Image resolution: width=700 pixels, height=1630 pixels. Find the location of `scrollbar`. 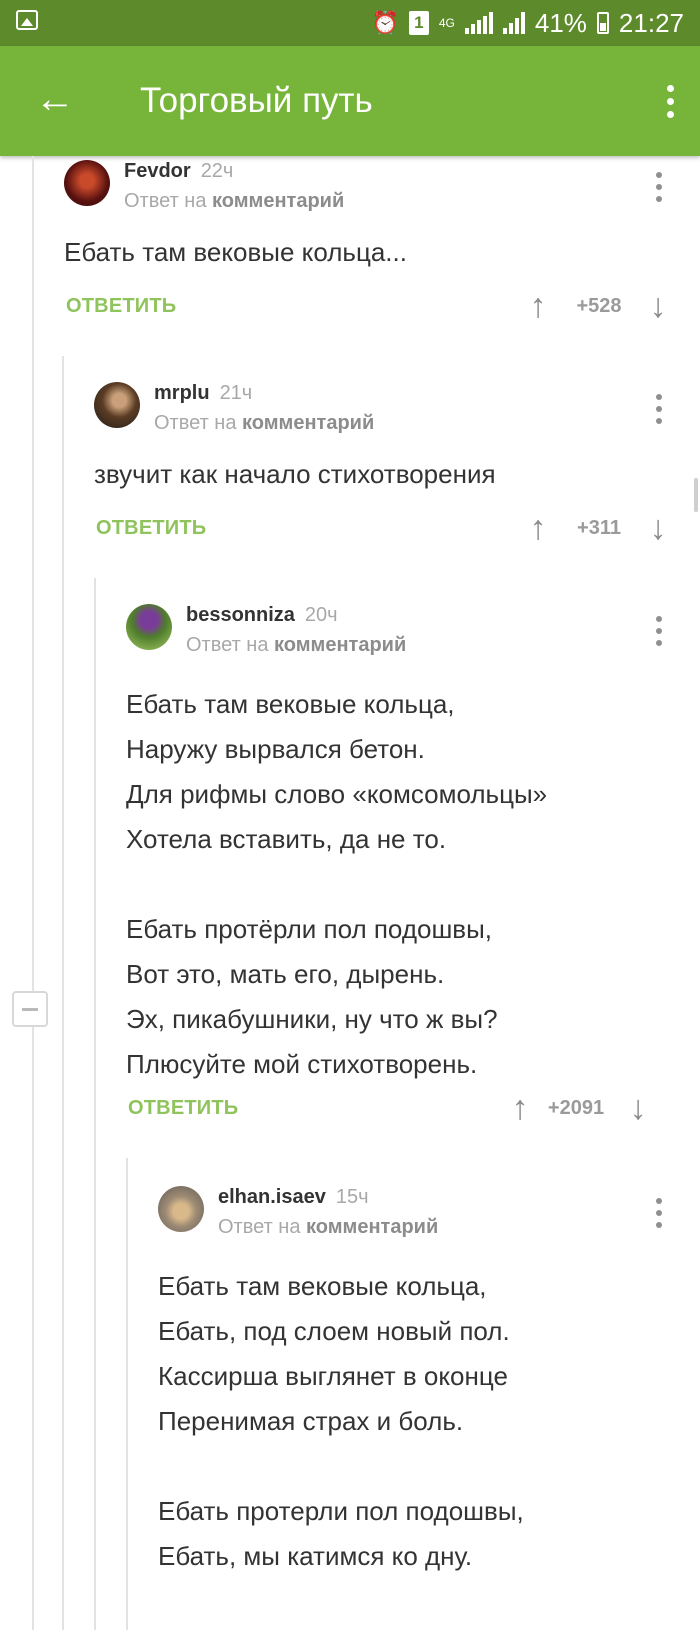

scrollbar is located at coordinates (696, 495).